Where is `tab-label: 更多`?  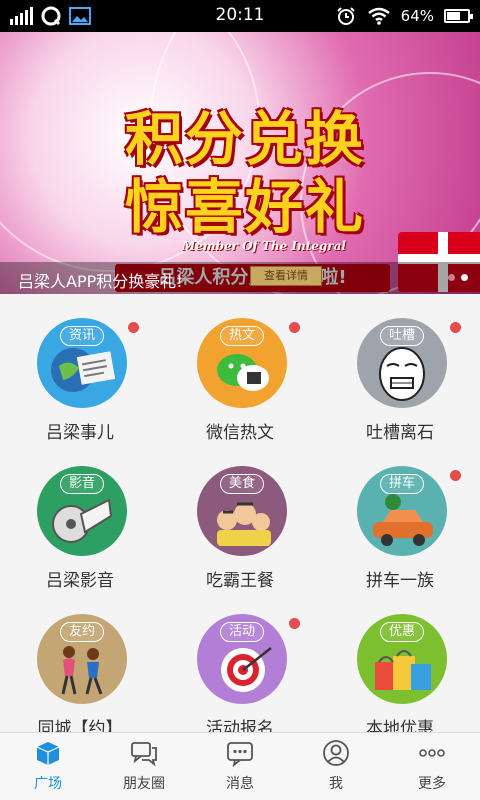 tab-label: 更多 is located at coordinates (432, 784).